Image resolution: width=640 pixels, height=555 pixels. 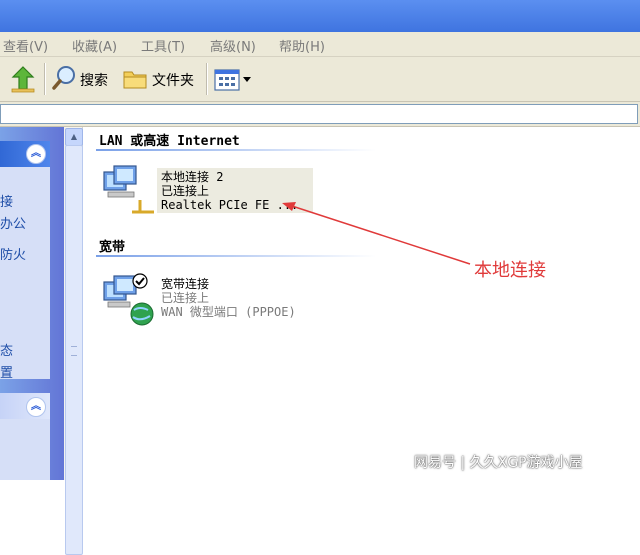 What do you see at coordinates (498, 463) in the screenshot?
I see `watermark: 网易号 | 久久XGP游戏小屋` at bounding box center [498, 463].